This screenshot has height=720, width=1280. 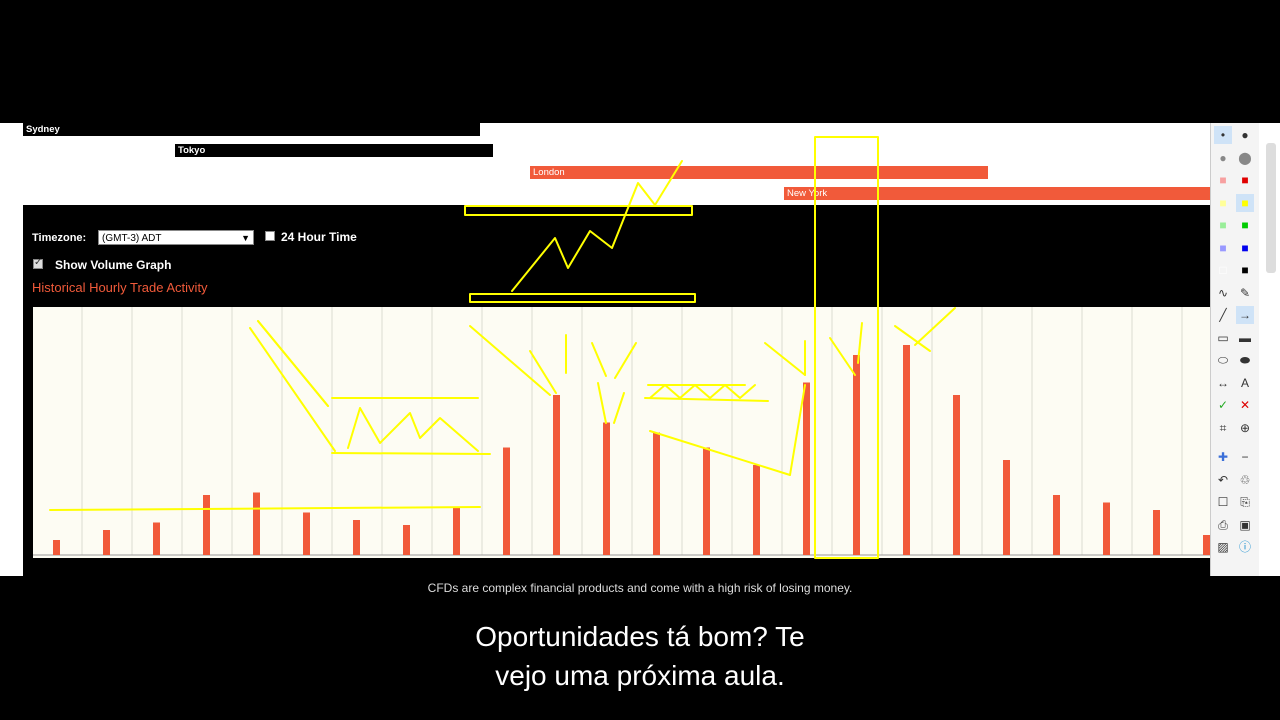 What do you see at coordinates (1245, 315) in the screenshot?
I see `arrow-icon: →` at bounding box center [1245, 315].